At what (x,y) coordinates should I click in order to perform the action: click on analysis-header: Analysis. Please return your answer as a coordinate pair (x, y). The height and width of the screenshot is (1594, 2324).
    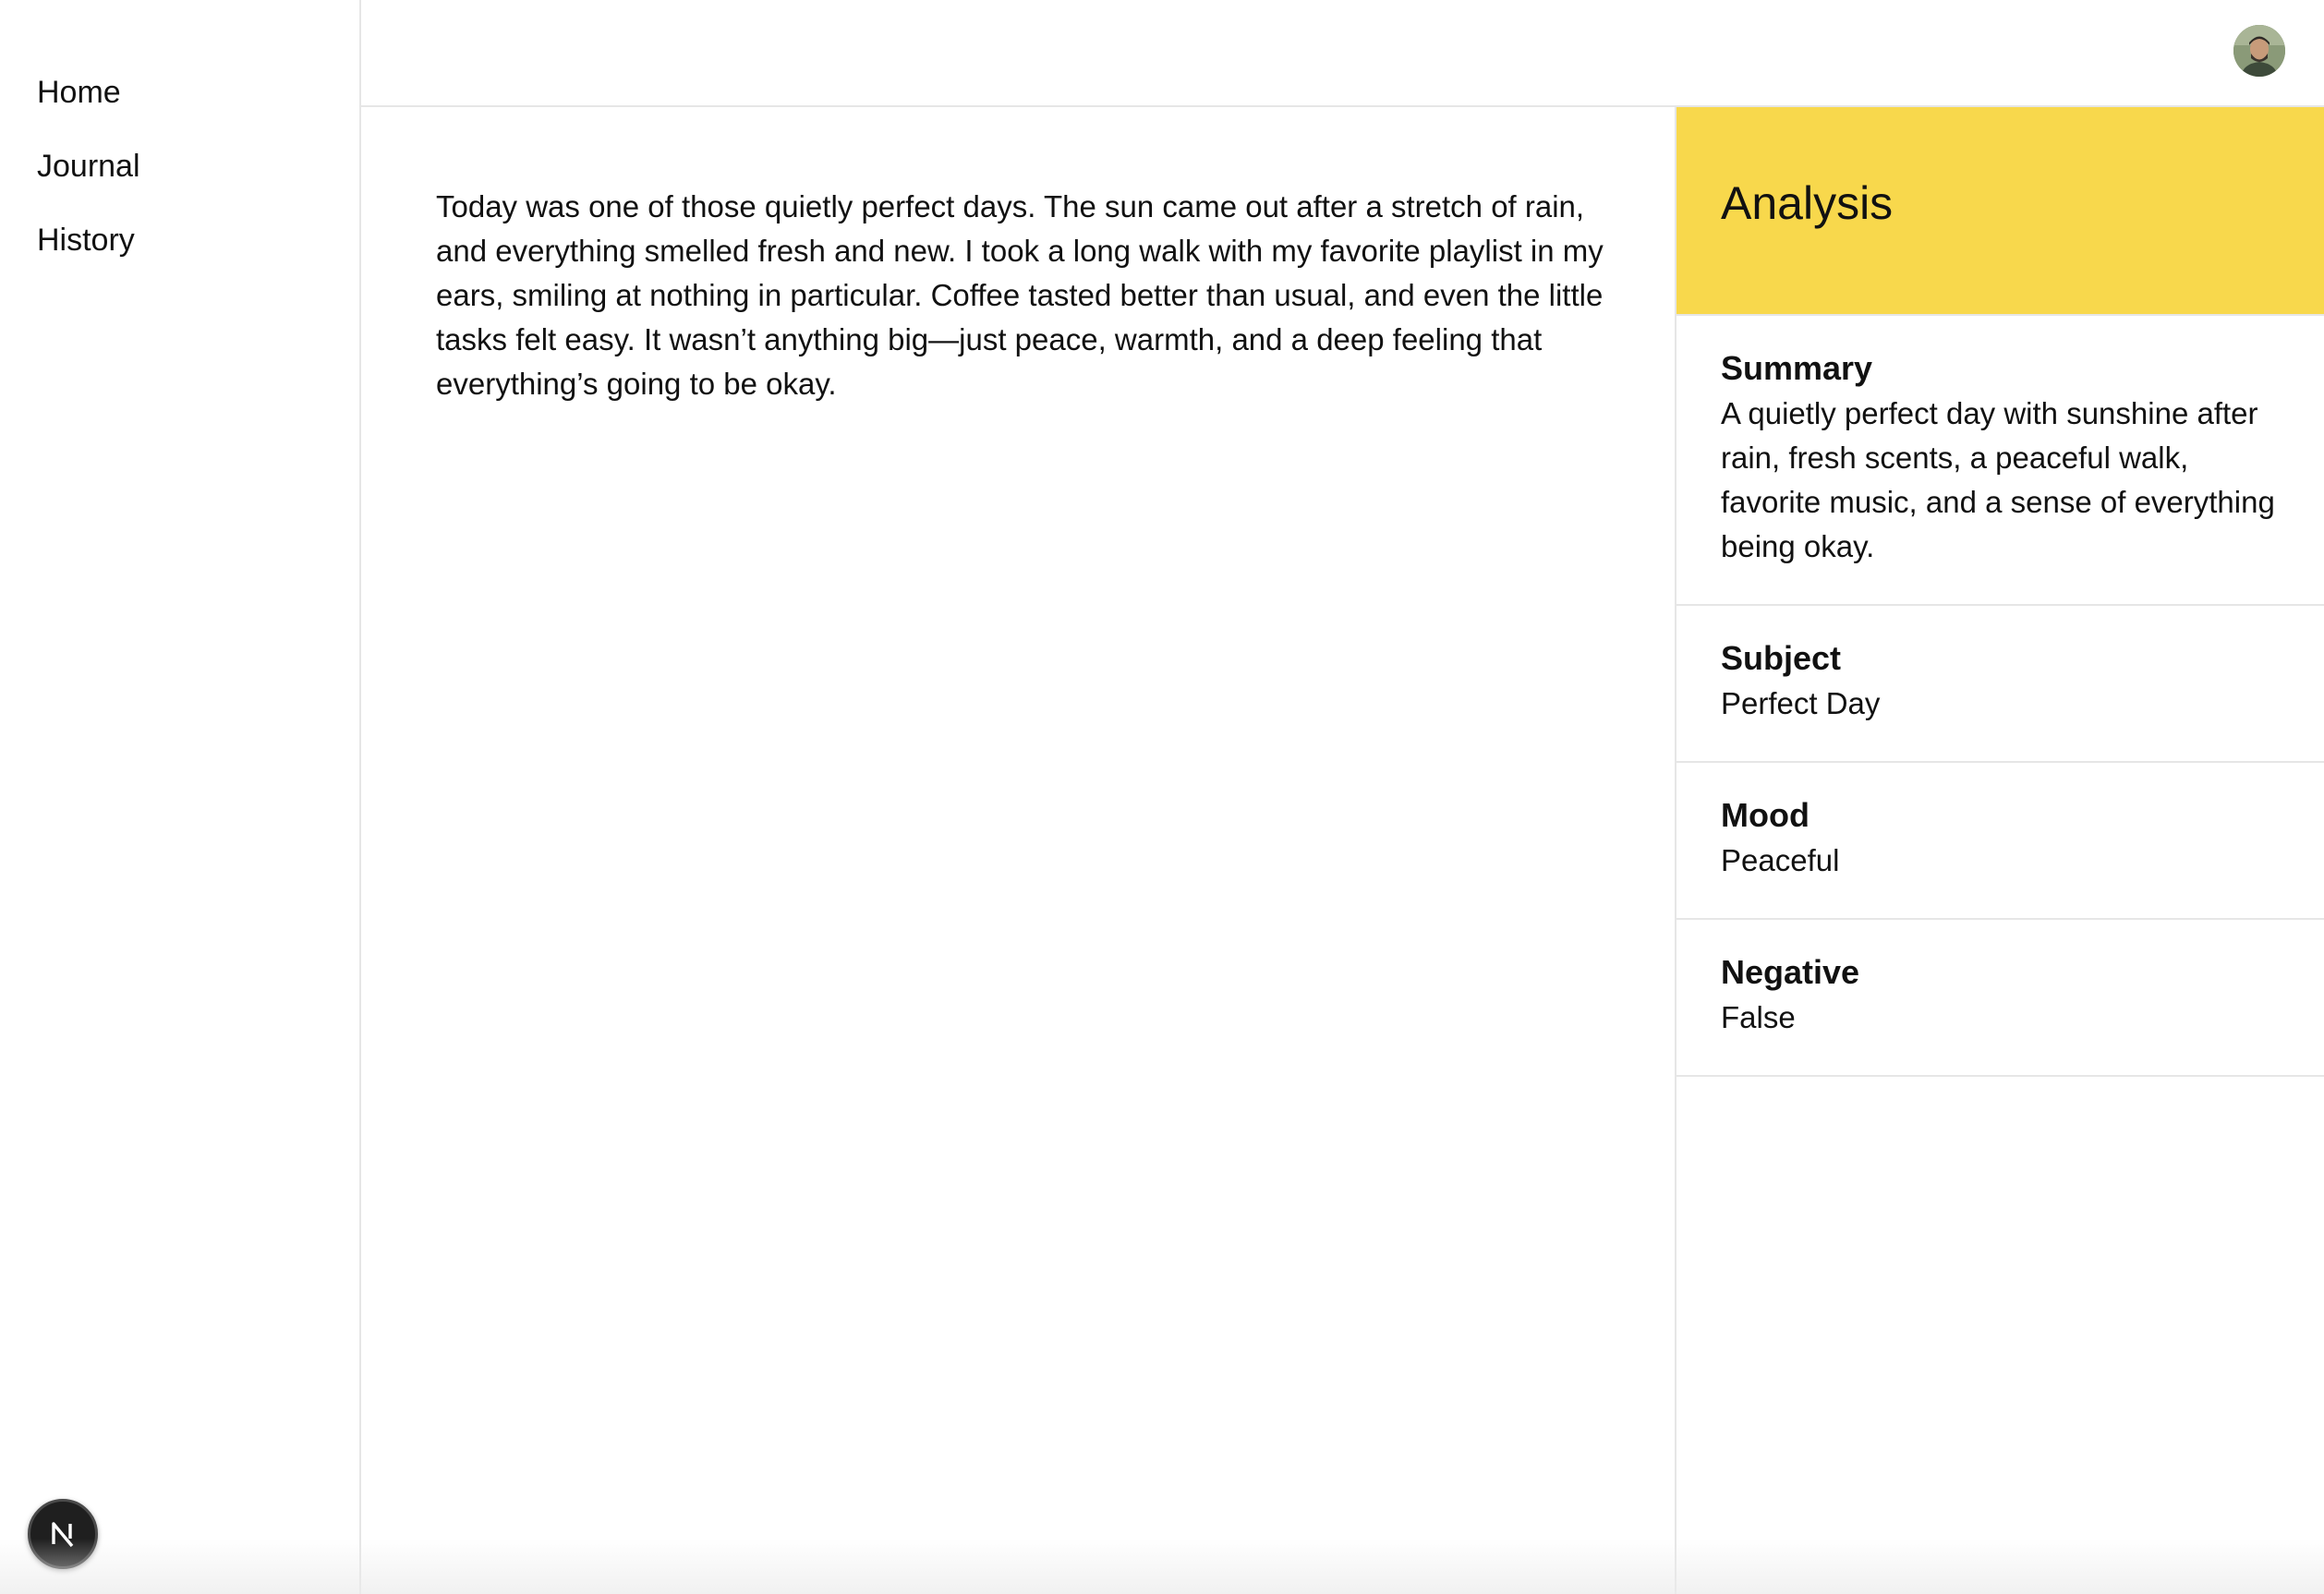
    Looking at the image, I should click on (2000, 211).